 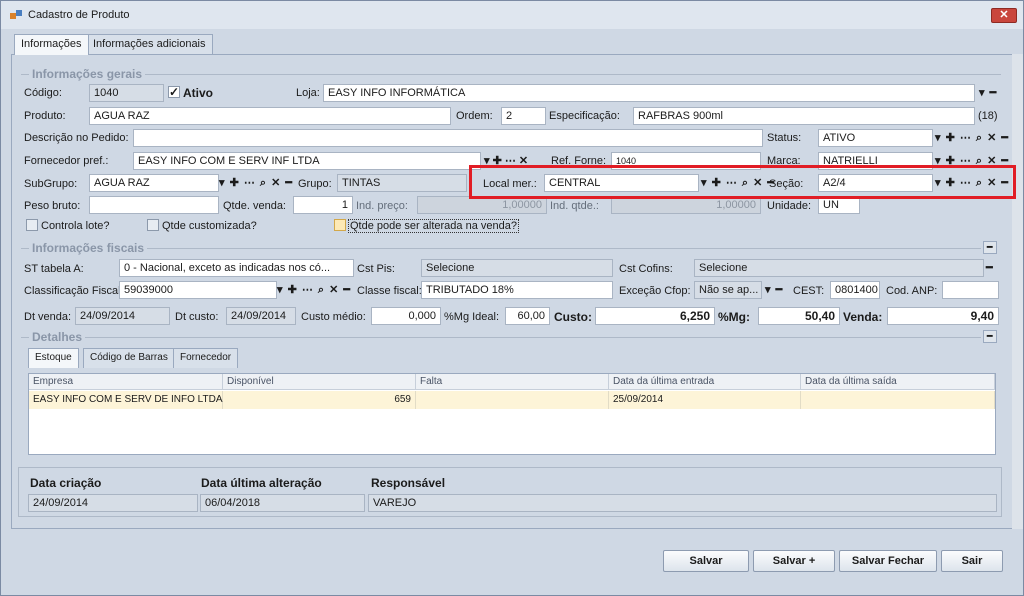 I want to click on ordem-field: 2, so click(x=523, y=116).